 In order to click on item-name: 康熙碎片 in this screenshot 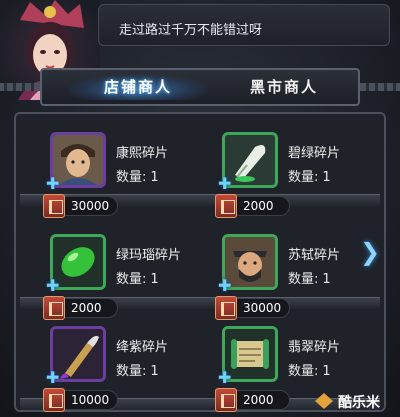, I will do `click(142, 153)`.